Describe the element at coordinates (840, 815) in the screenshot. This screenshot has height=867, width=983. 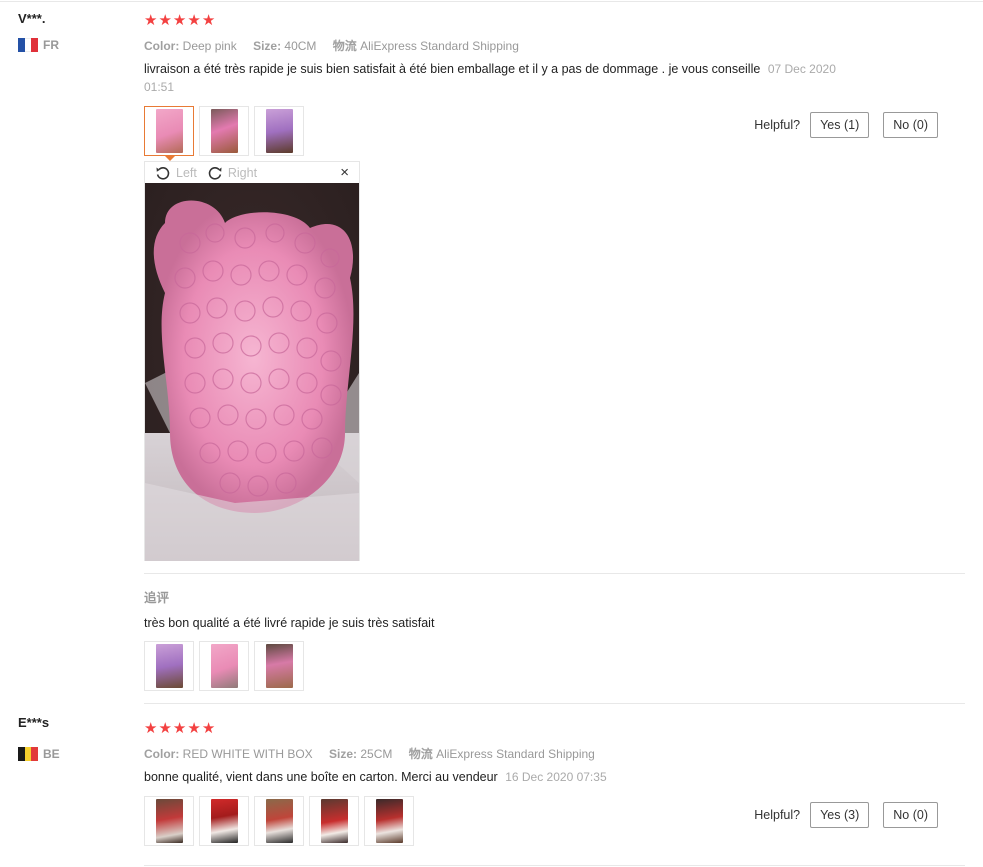
I see `helpful-yes-button: Yes (3)` at that location.